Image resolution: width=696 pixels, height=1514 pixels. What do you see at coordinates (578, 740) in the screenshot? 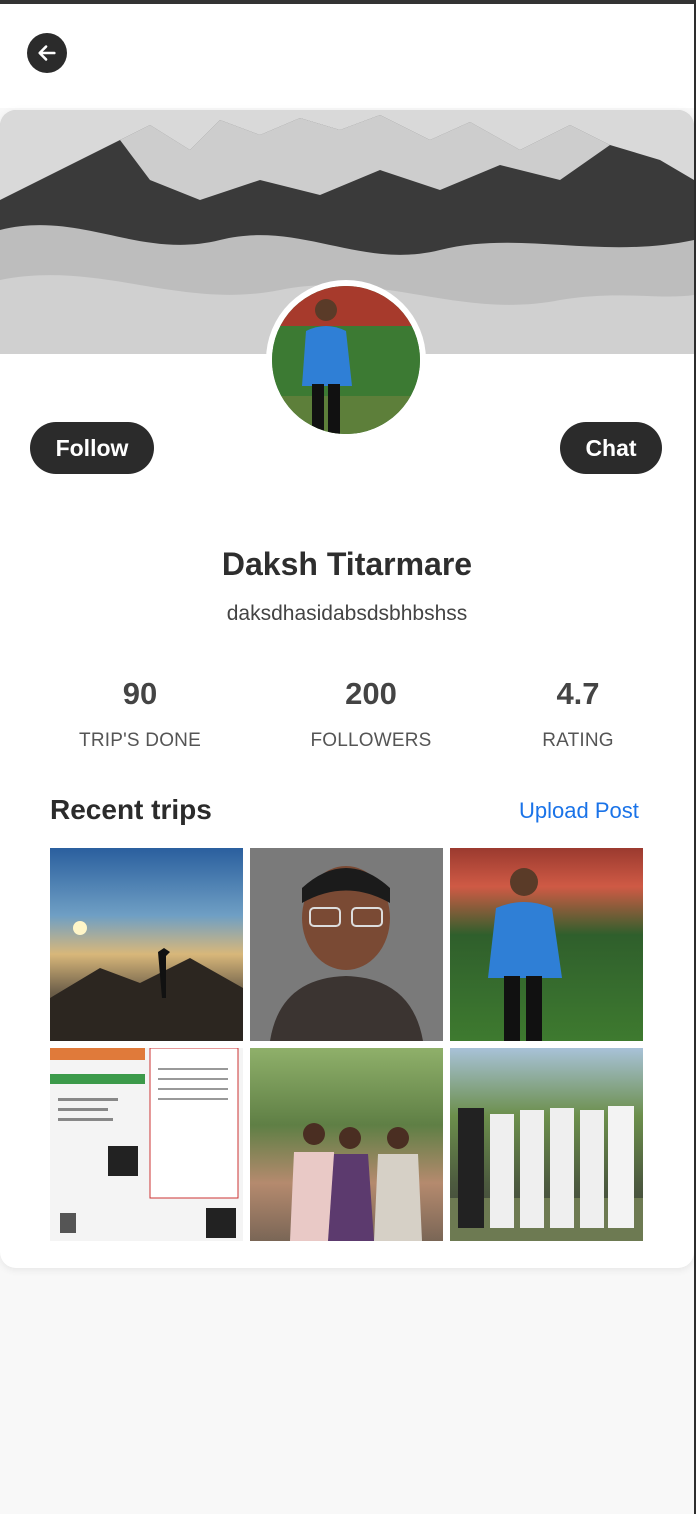
I see `stat-label: RATING` at bounding box center [578, 740].